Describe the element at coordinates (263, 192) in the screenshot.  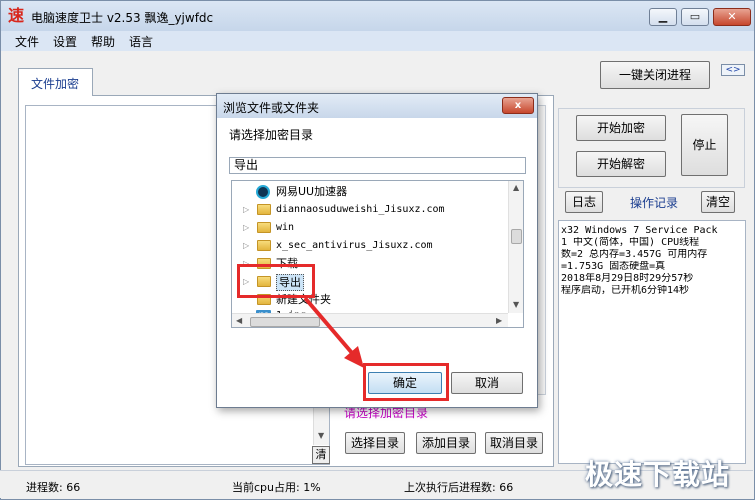
I see `netease-uu-icon` at that location.